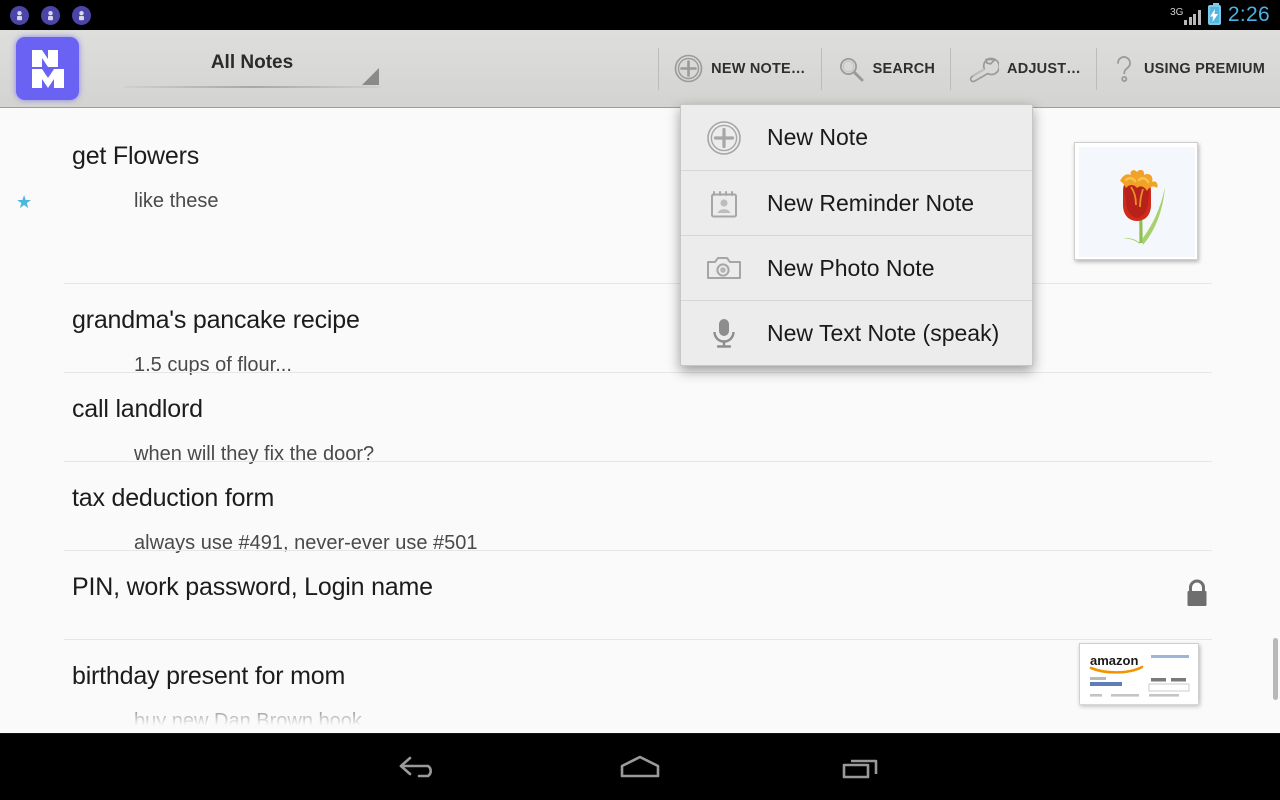 This screenshot has width=1280, height=800. I want to click on menu-item-new-photo-note: New Photo Note, so click(856, 267).